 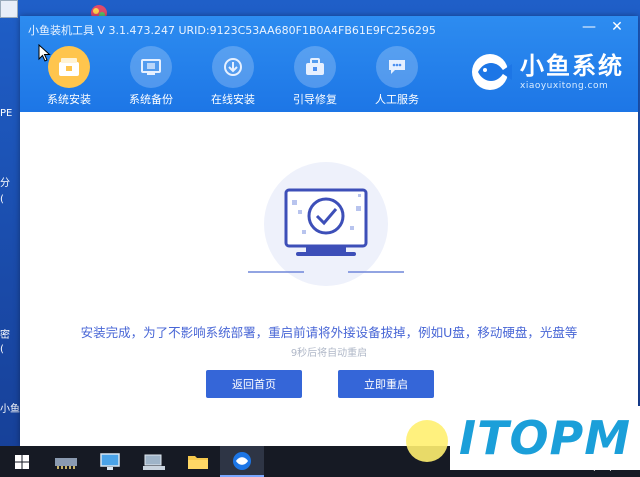 I want to click on desktop-label: 小鱼, so click(x=10, y=409).